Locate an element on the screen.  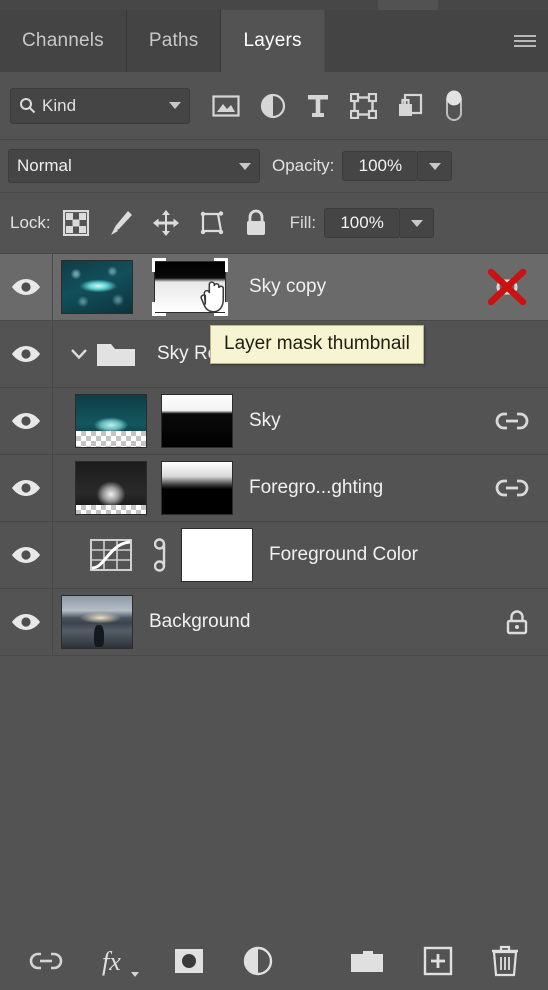
tab-paths: Paths is located at coordinates (174, 41).